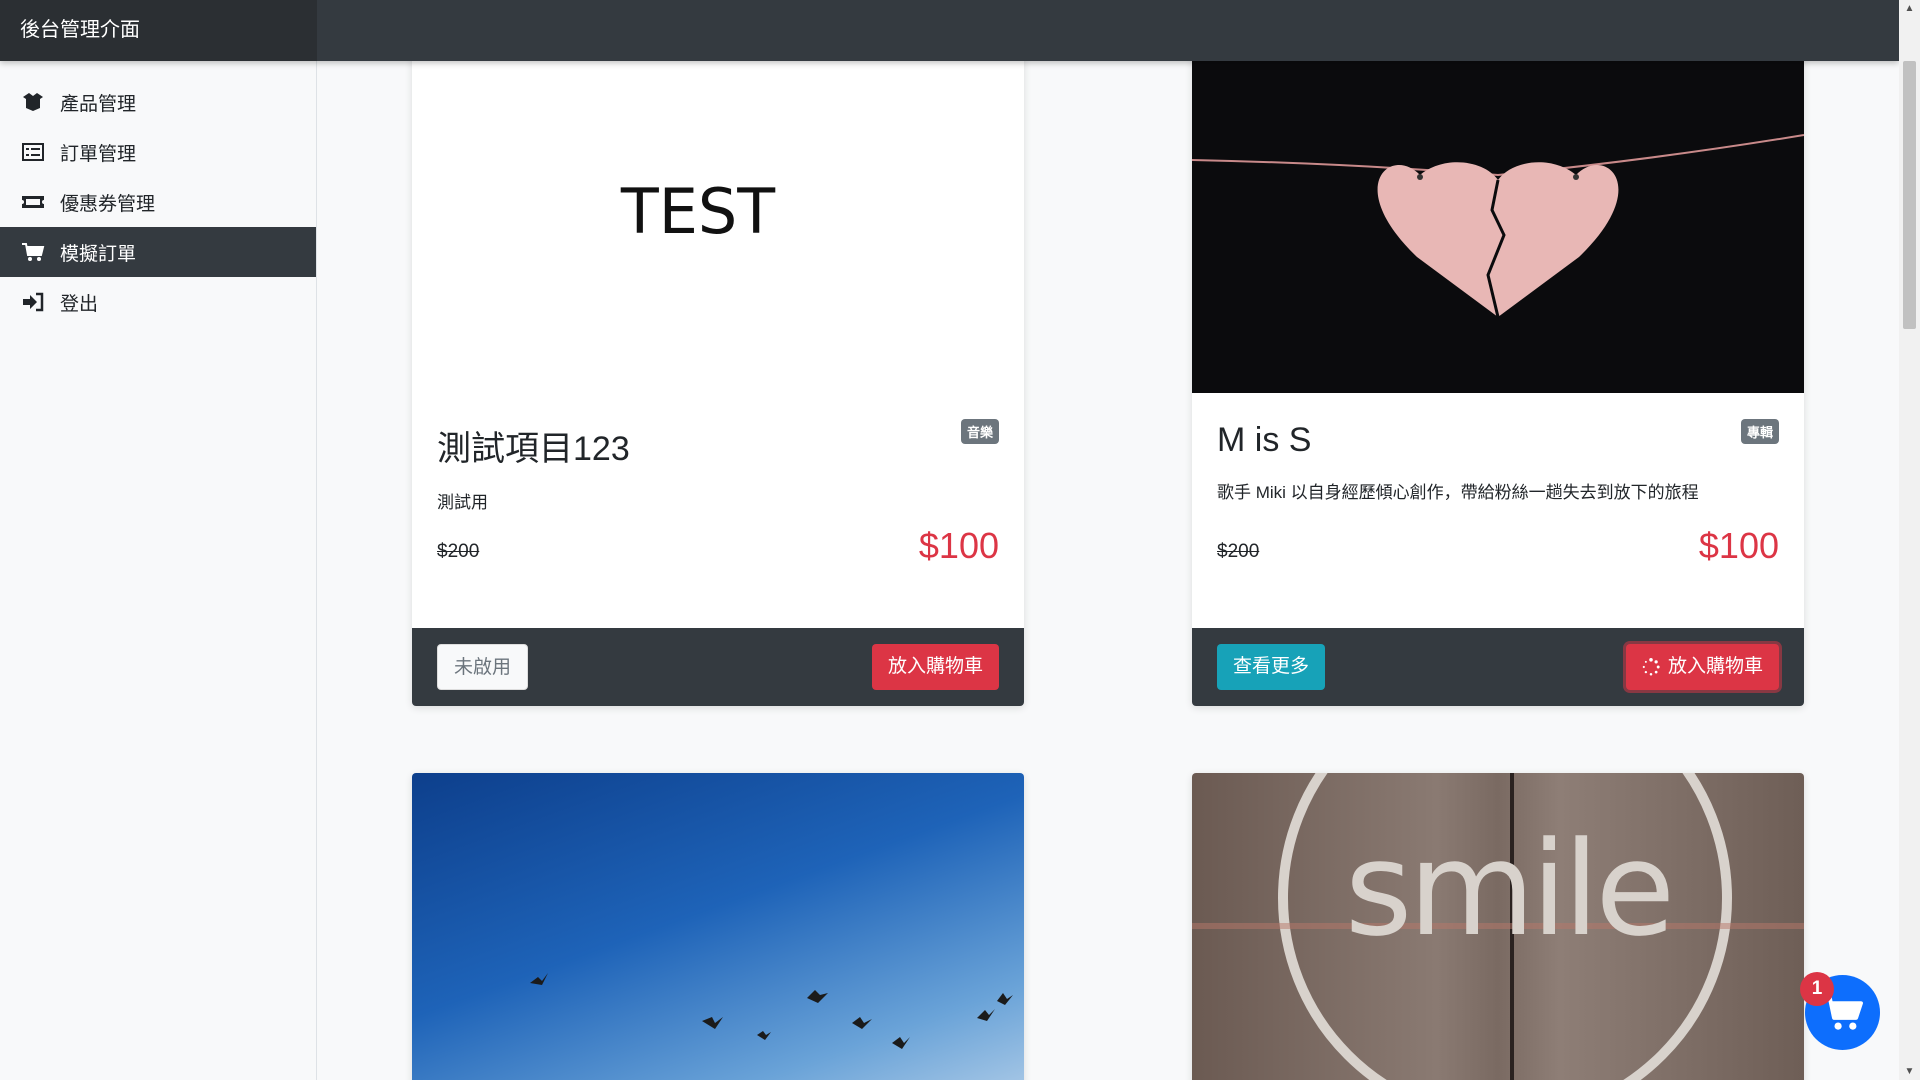 The width and height of the screenshot is (1920, 1080). What do you see at coordinates (33, 252) in the screenshot?
I see `cart-icon` at bounding box center [33, 252].